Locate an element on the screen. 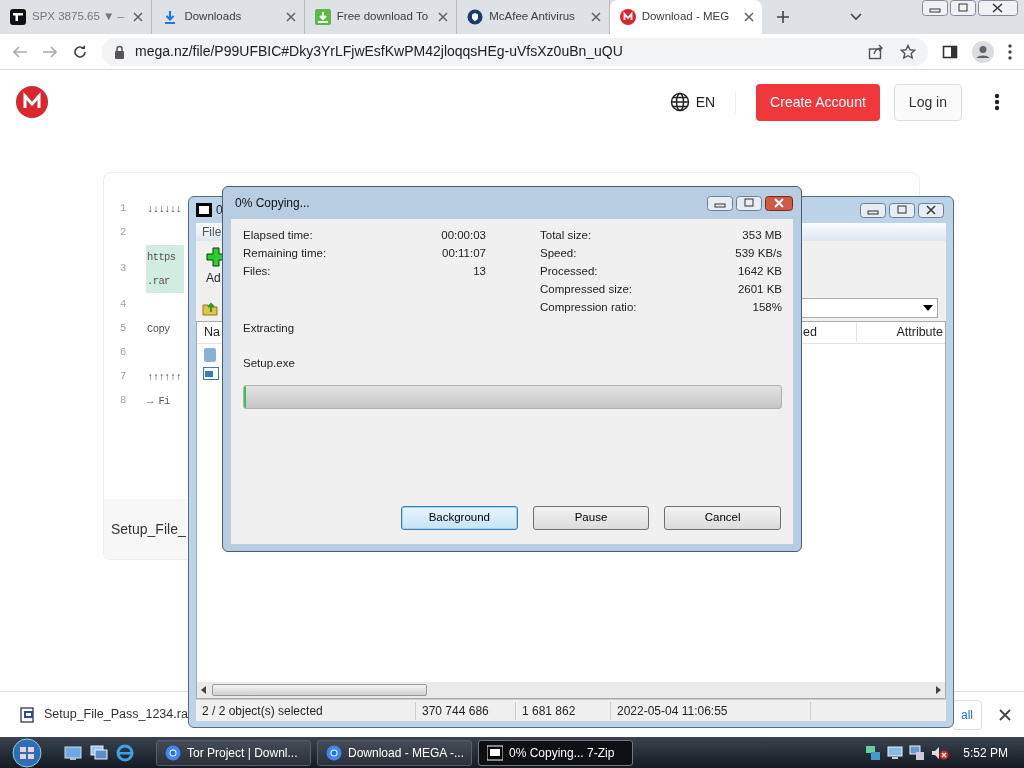 Image resolution: width=1024 pixels, height=768 pixels. stat-label: Files: is located at coordinates (257, 272).